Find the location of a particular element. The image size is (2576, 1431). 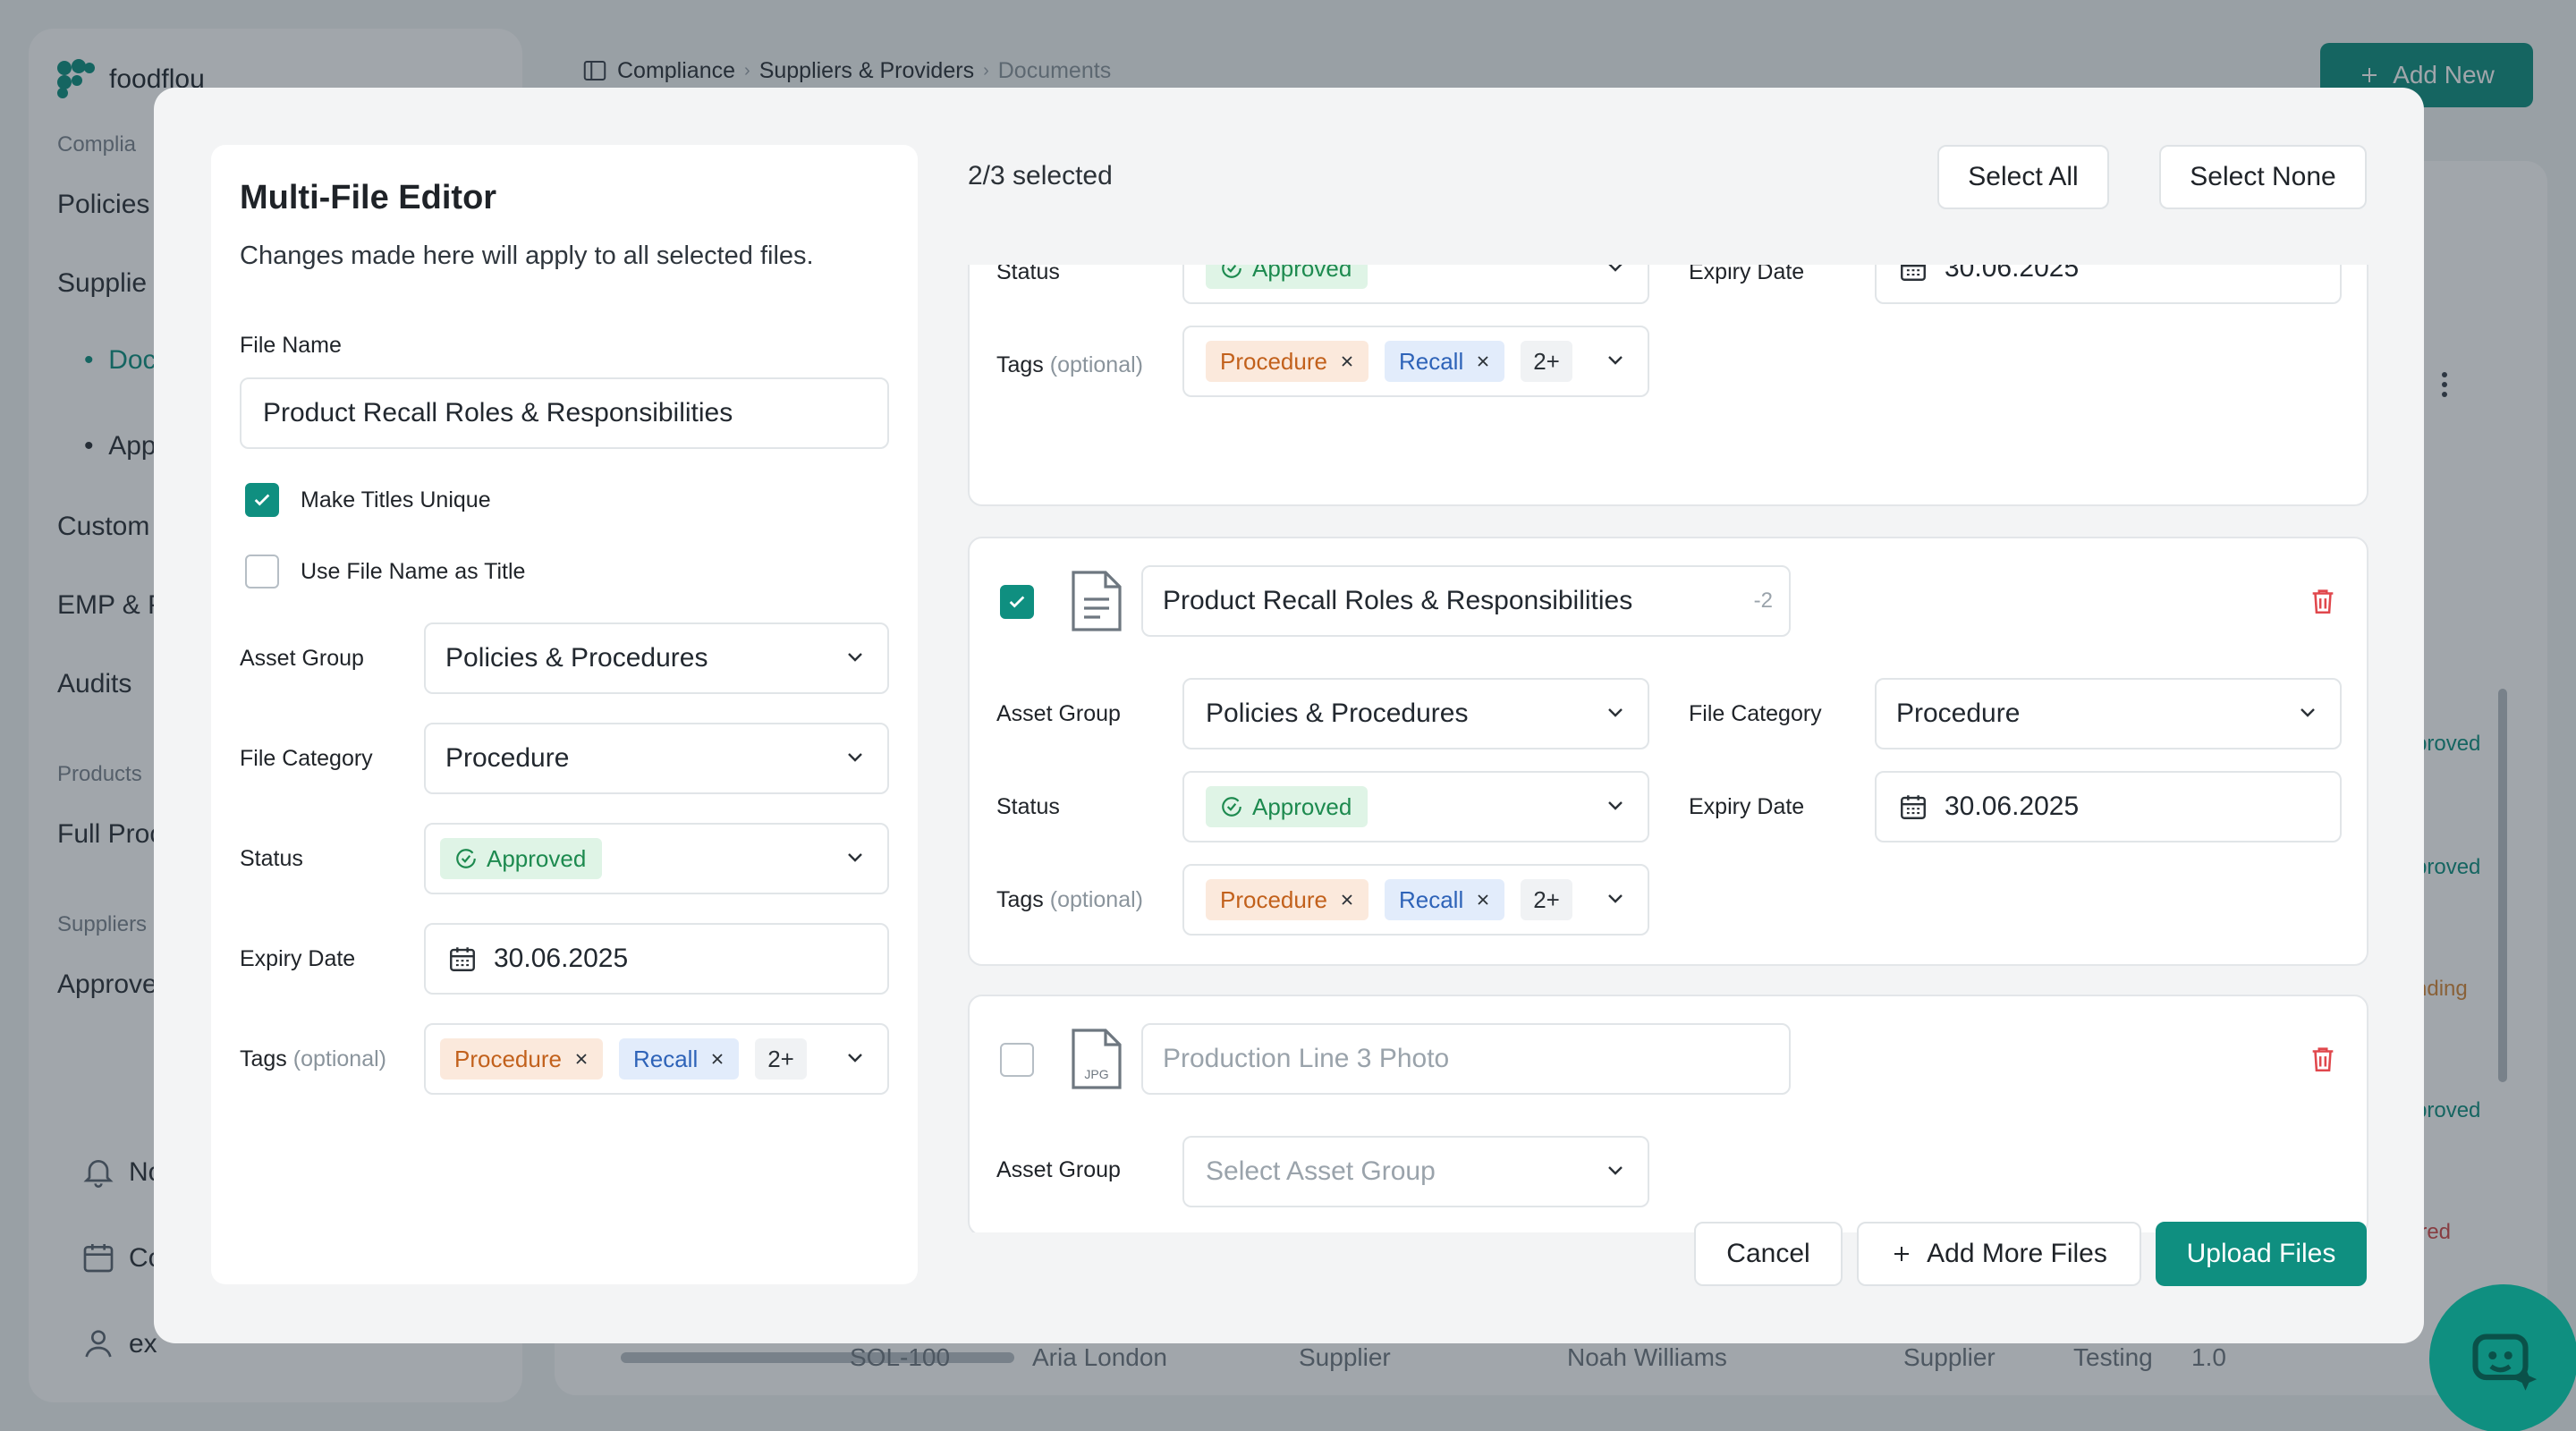

file-name-input: Product Recall Roles & Responsibilities is located at coordinates (564, 413).